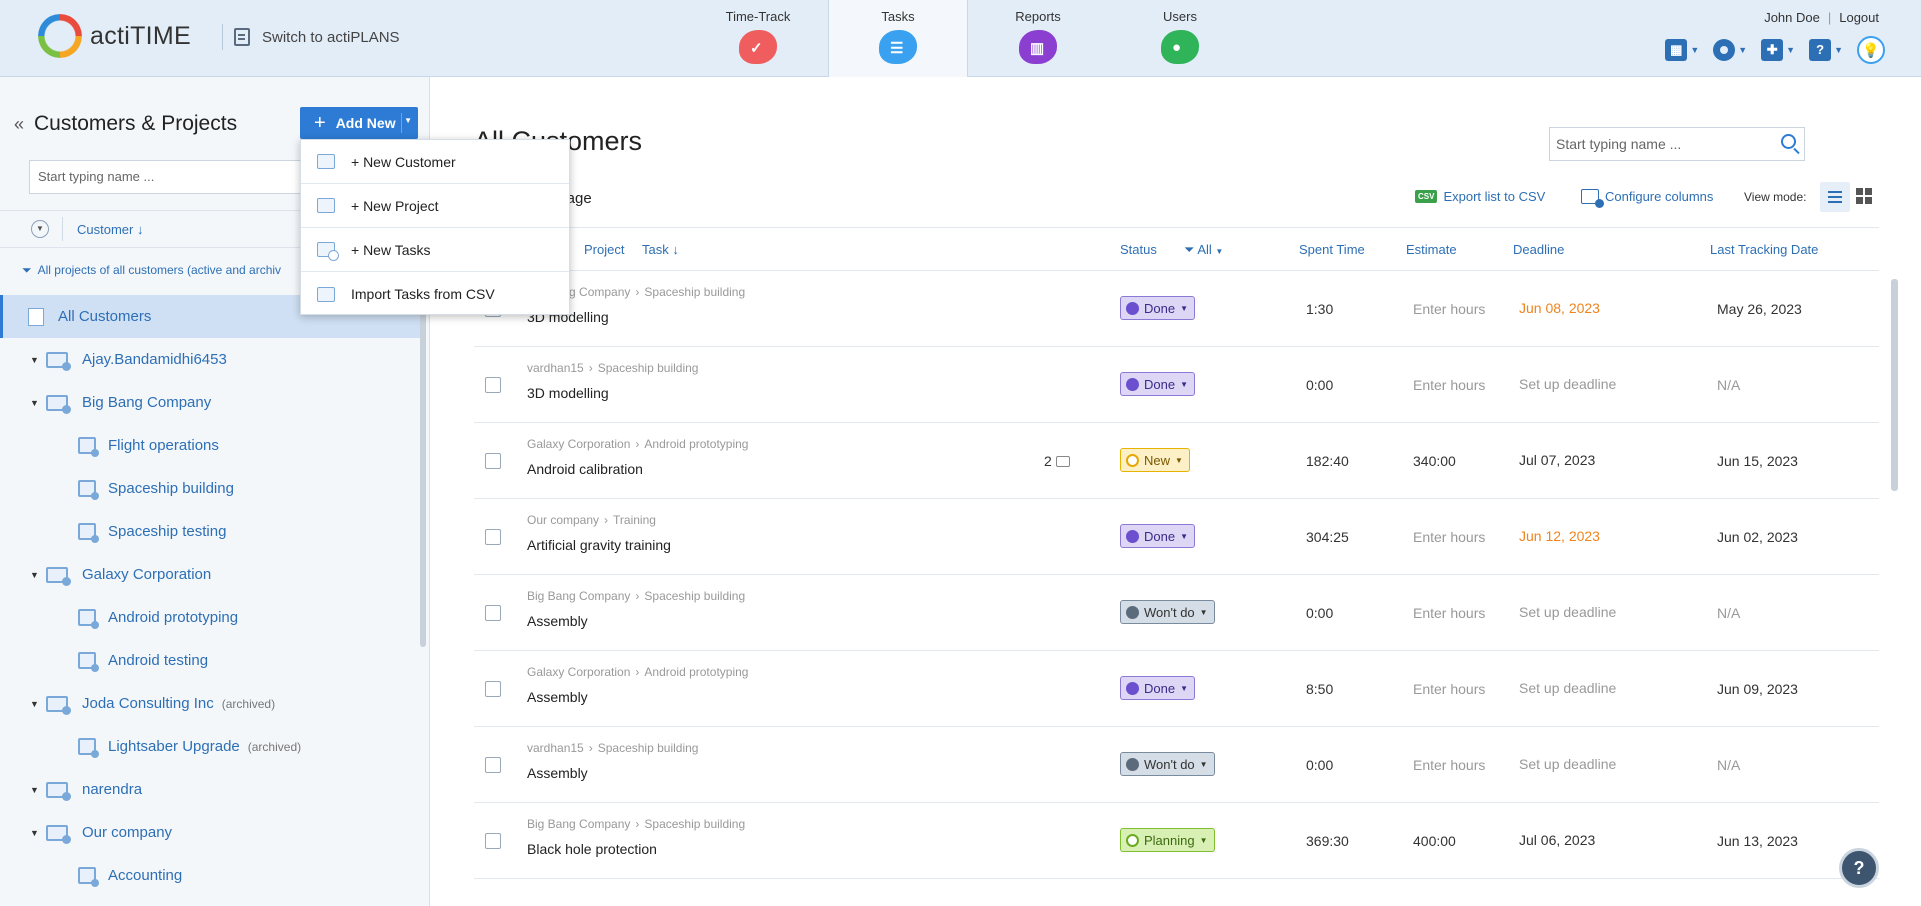  Describe the element at coordinates (210, 531) in the screenshot. I see `tree-item-project: Spaceship testing` at that location.